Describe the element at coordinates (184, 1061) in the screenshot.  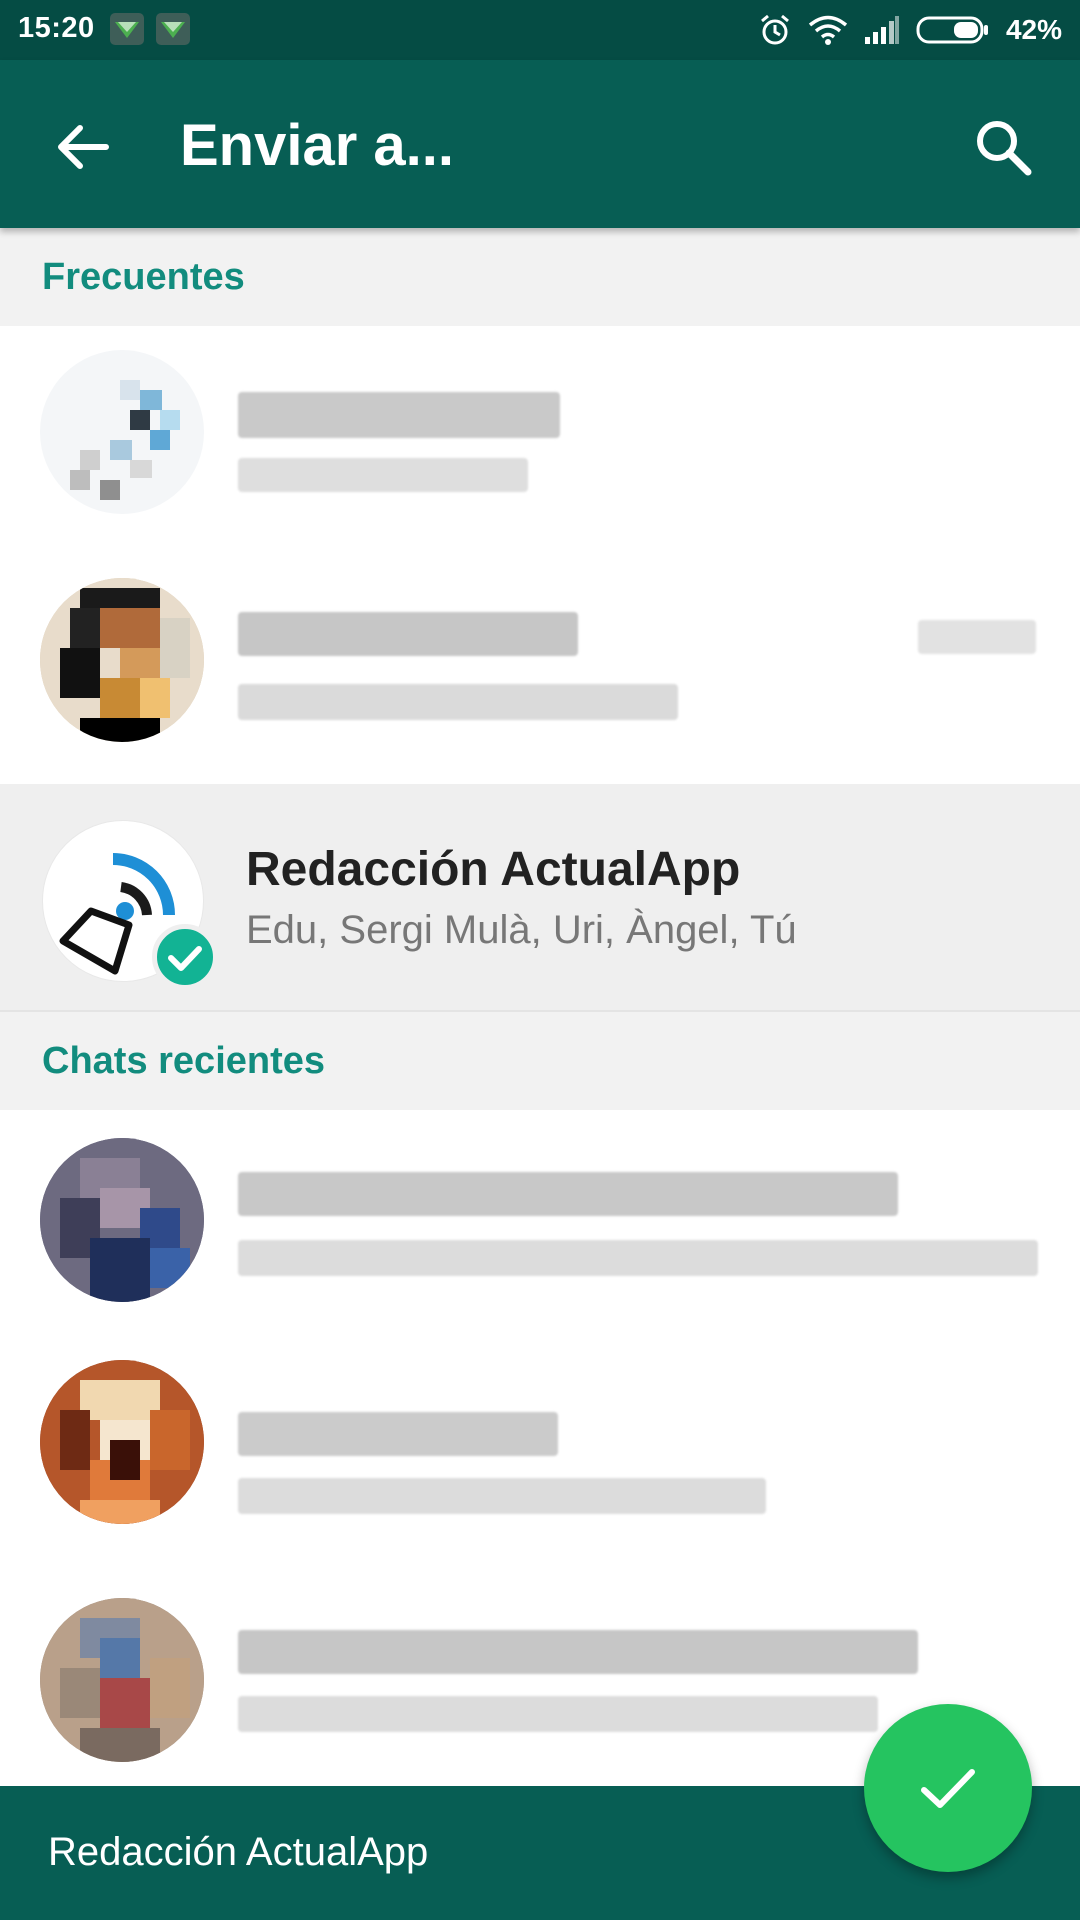
I see `section-title: Chats recientes` at that location.